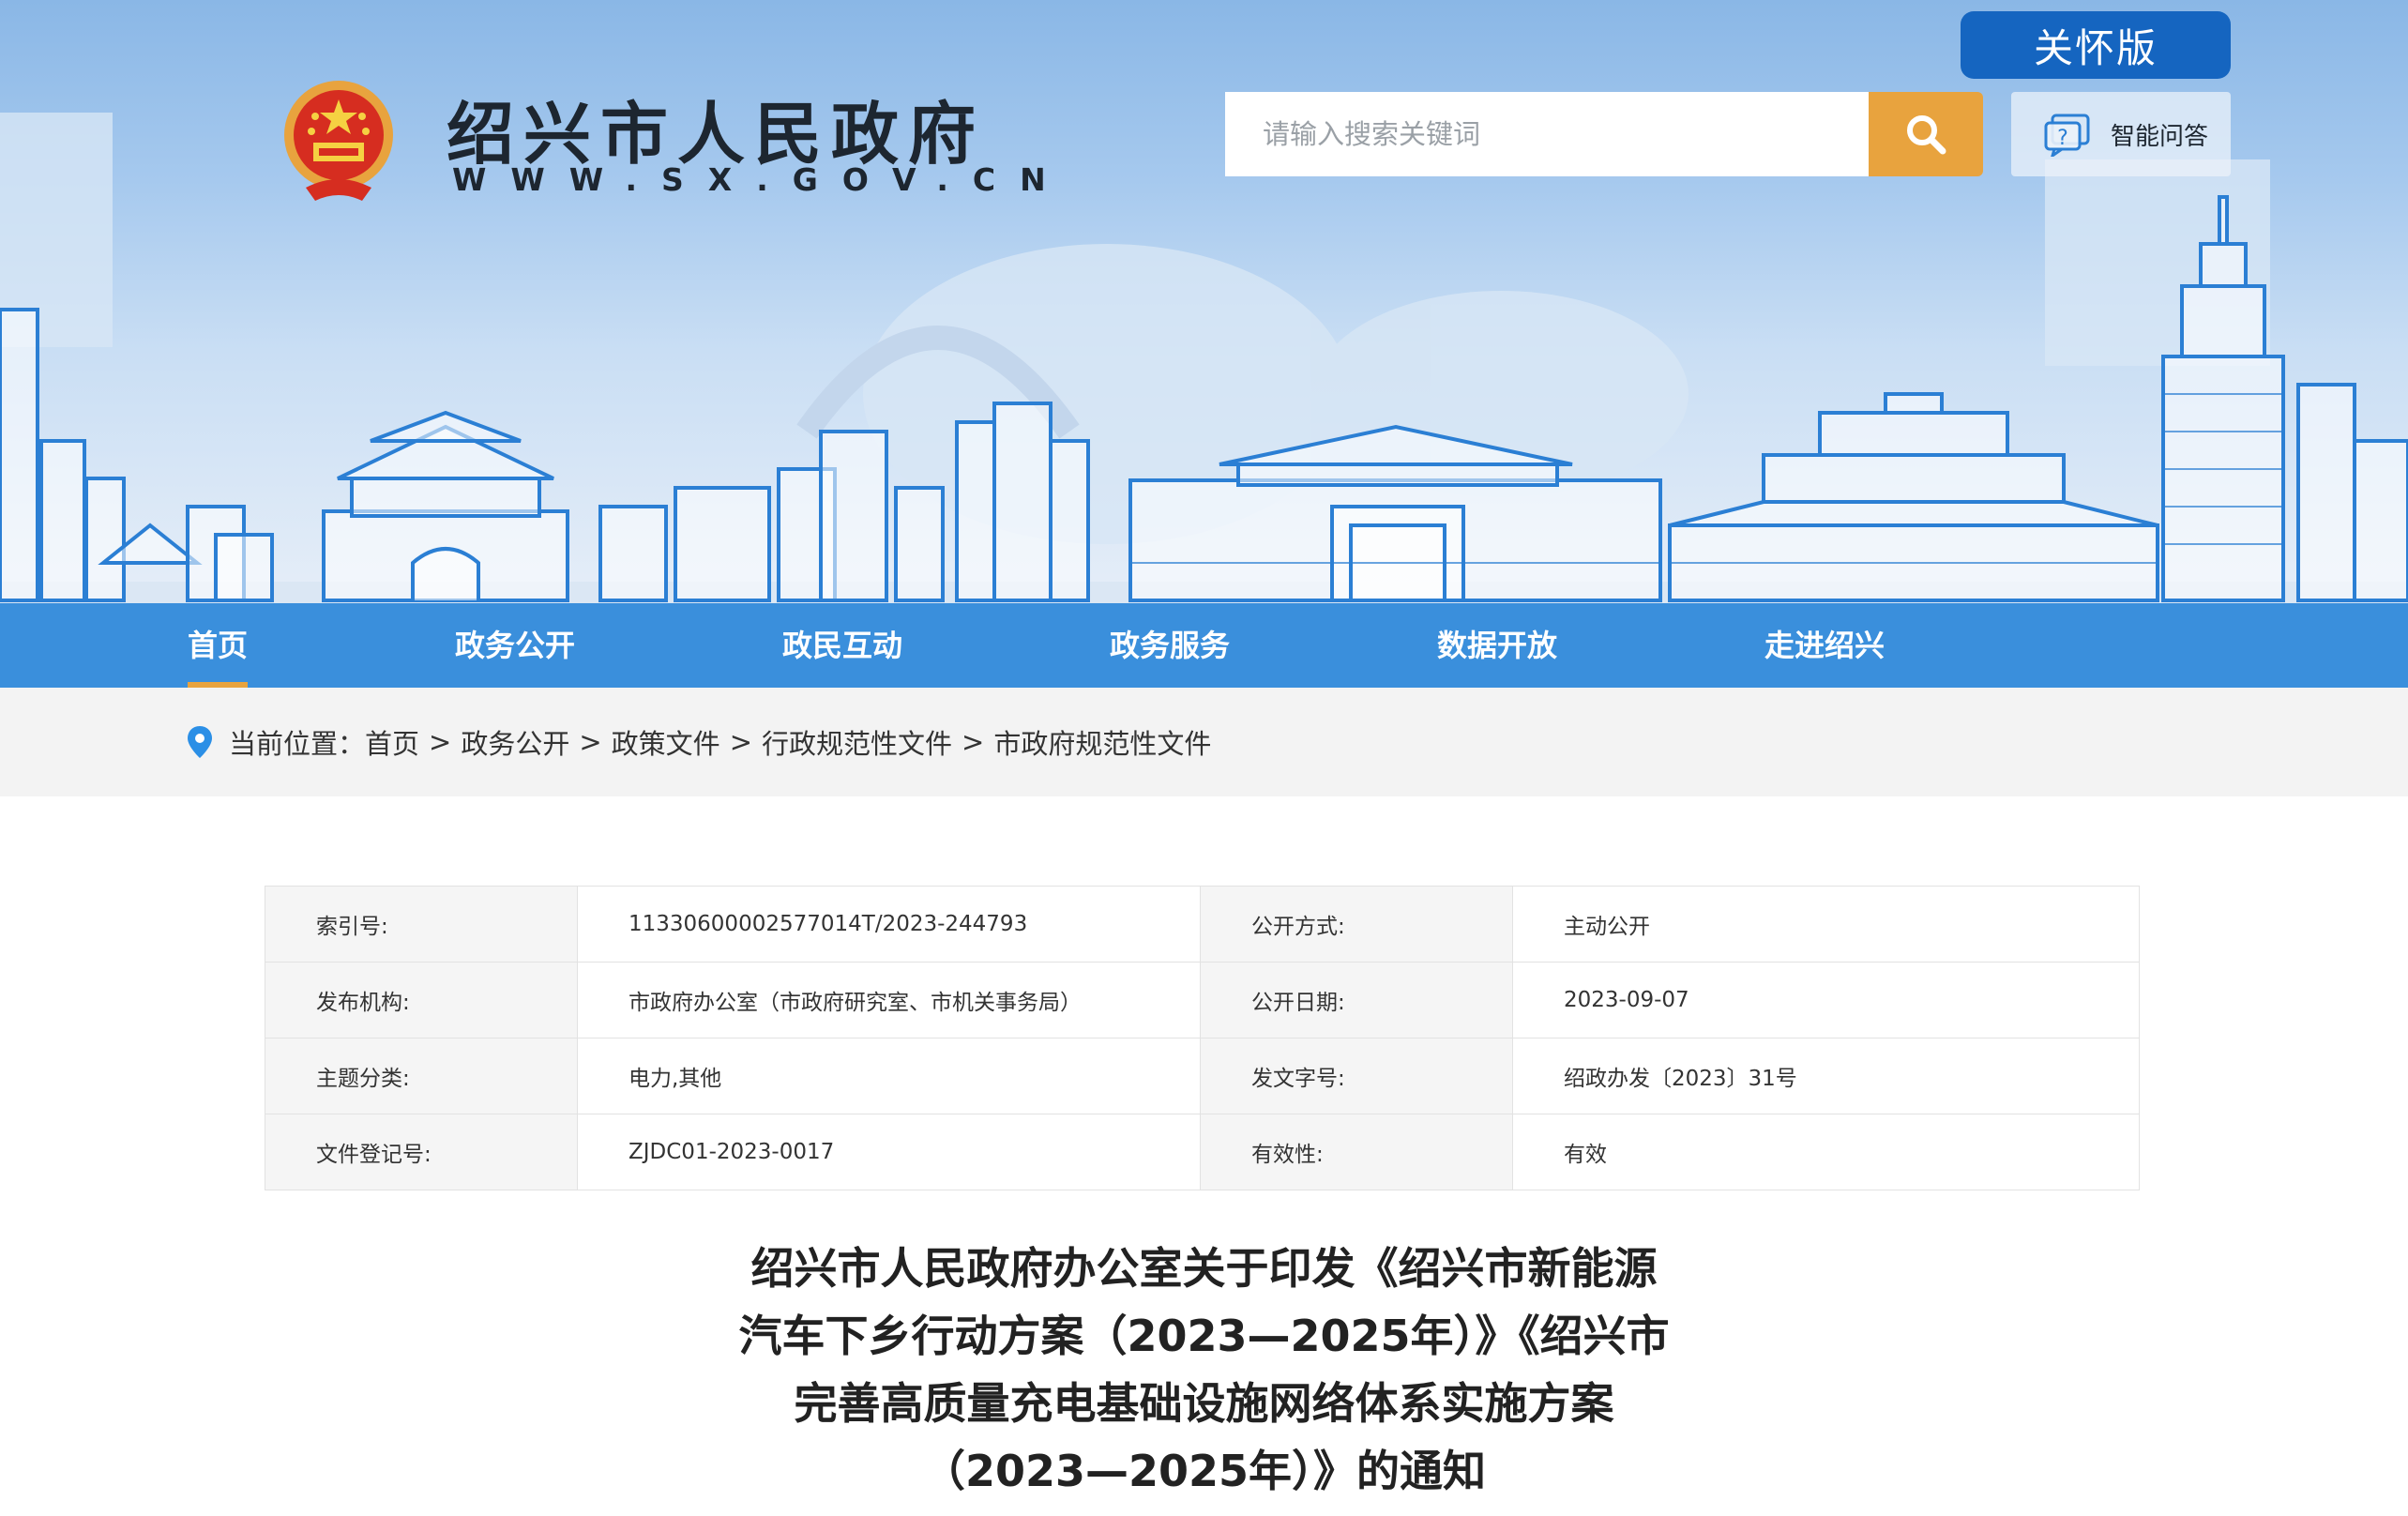 This screenshot has height=1516, width=2408. I want to click on info-key-publisher: 发布机构:, so click(422, 1000).